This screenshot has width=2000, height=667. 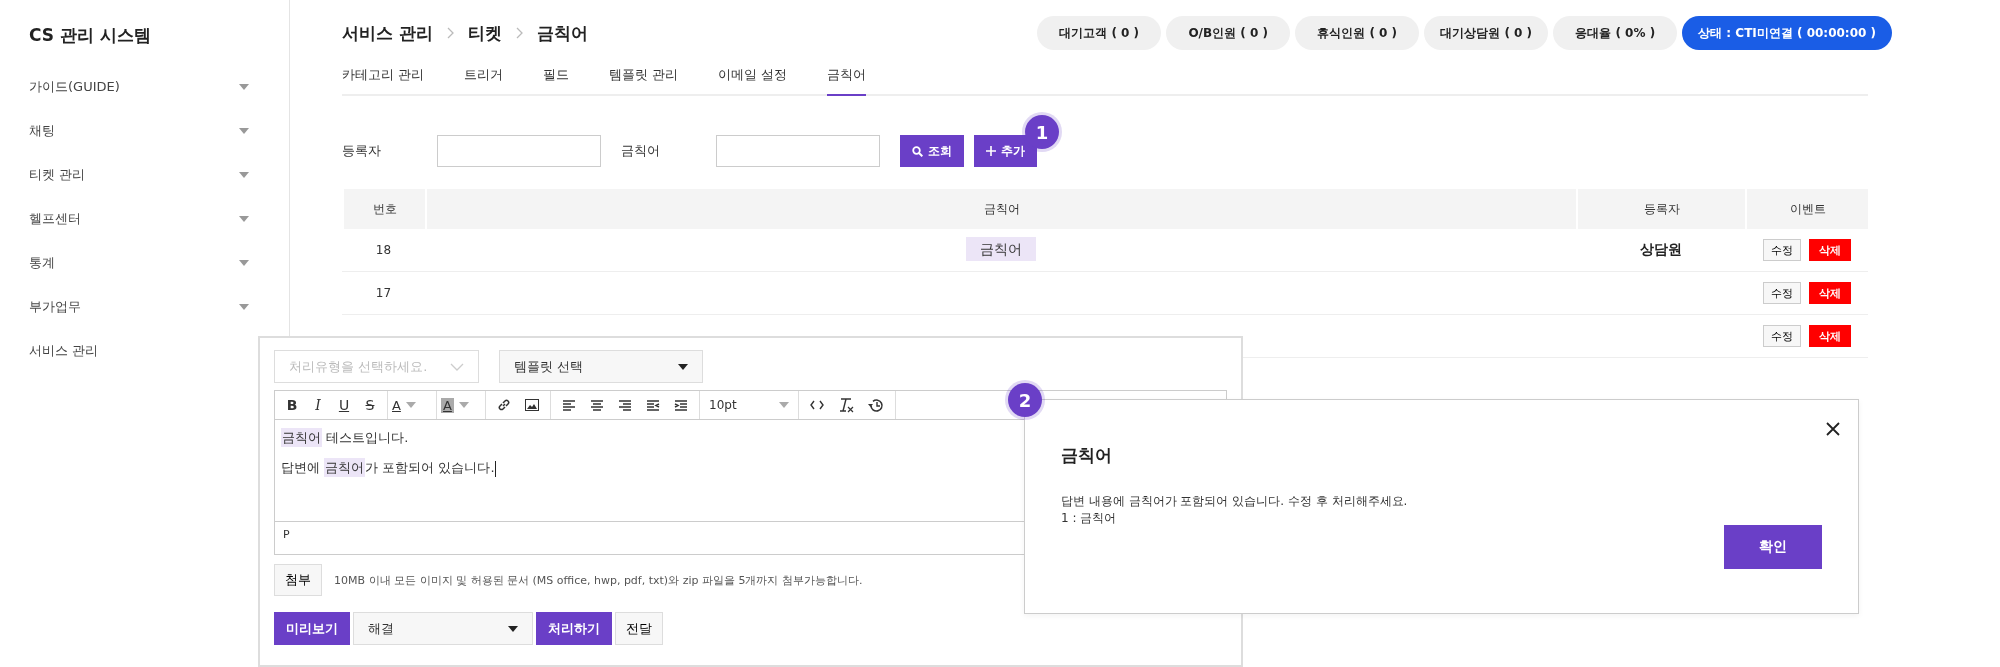 What do you see at coordinates (991, 151) in the screenshot?
I see `plus-icon` at bounding box center [991, 151].